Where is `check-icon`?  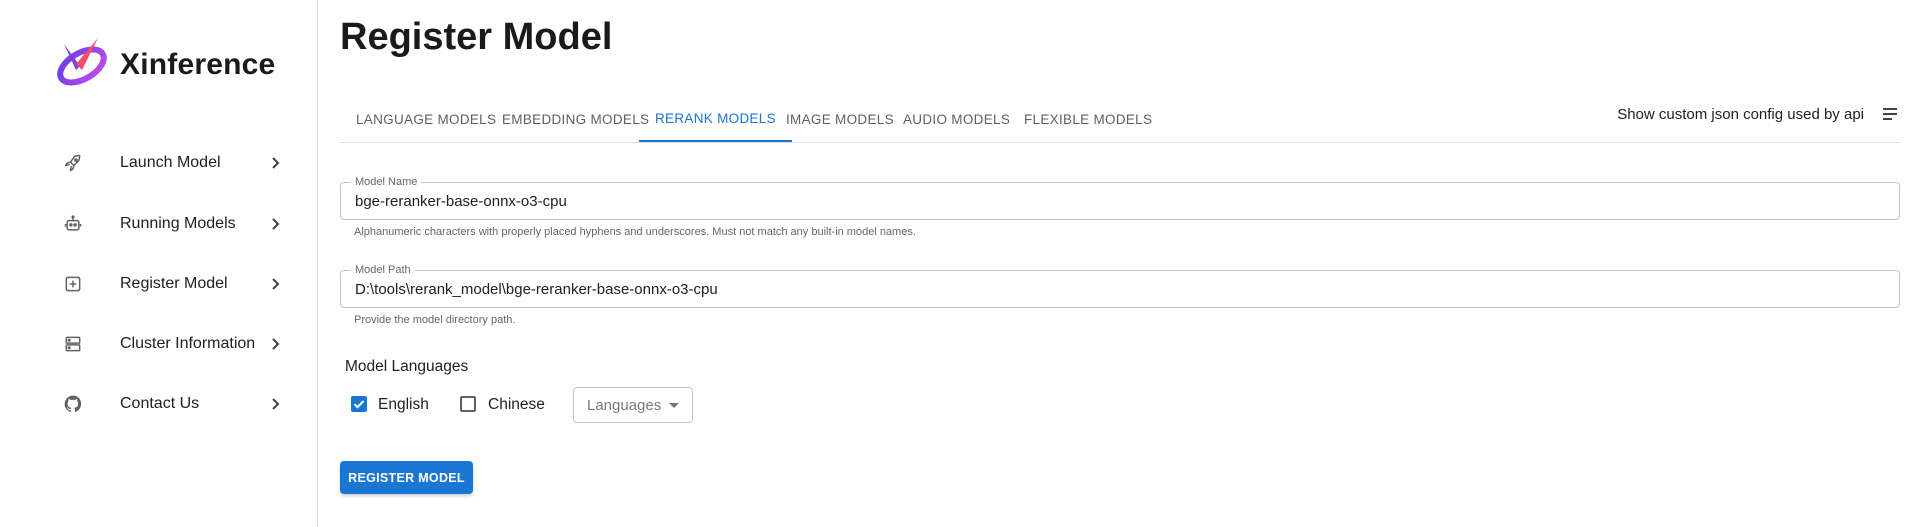 check-icon is located at coordinates (359, 404).